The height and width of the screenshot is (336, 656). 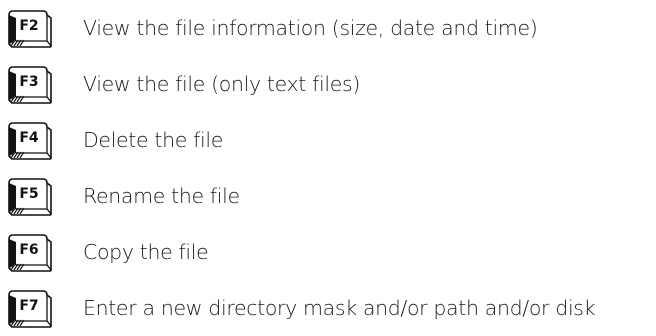 I want to click on key-label: F2, so click(x=28, y=26).